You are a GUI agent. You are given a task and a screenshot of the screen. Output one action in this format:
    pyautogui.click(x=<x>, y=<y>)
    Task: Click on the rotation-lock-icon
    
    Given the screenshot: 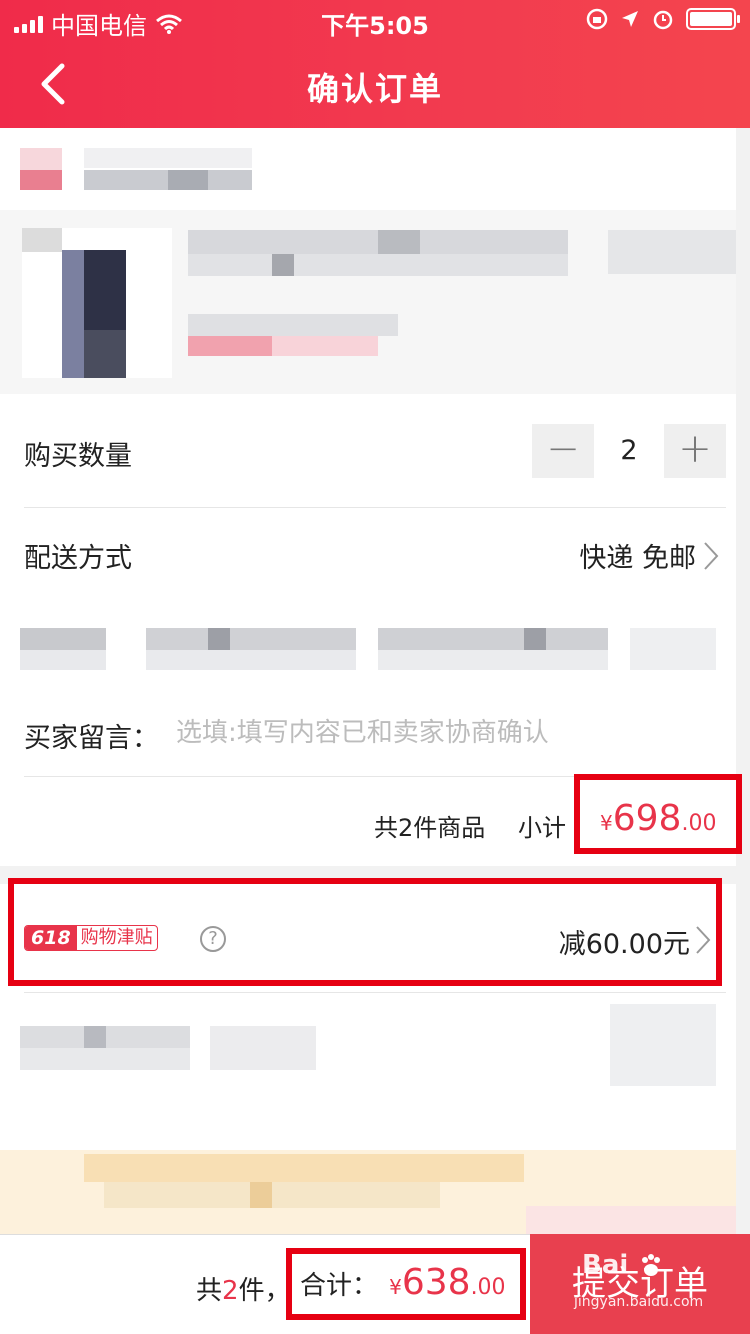 What is the action you would take?
    pyautogui.click(x=597, y=19)
    